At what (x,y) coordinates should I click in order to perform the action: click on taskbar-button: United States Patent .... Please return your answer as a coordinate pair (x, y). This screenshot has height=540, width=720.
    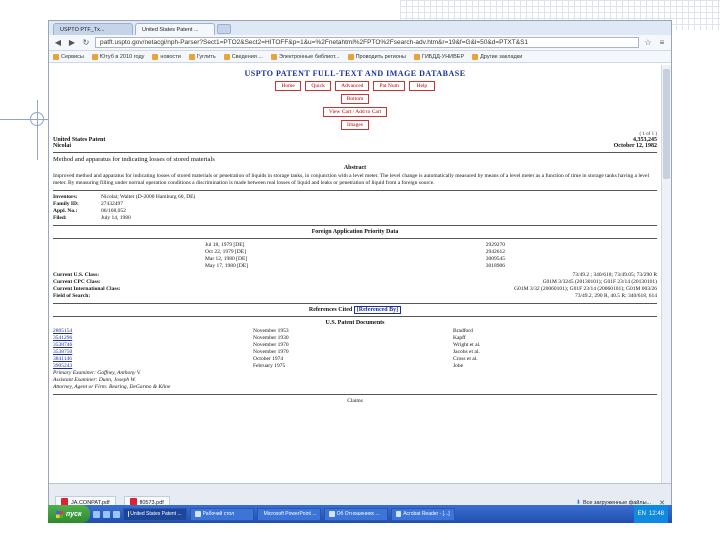
    Looking at the image, I should click on (154, 514).